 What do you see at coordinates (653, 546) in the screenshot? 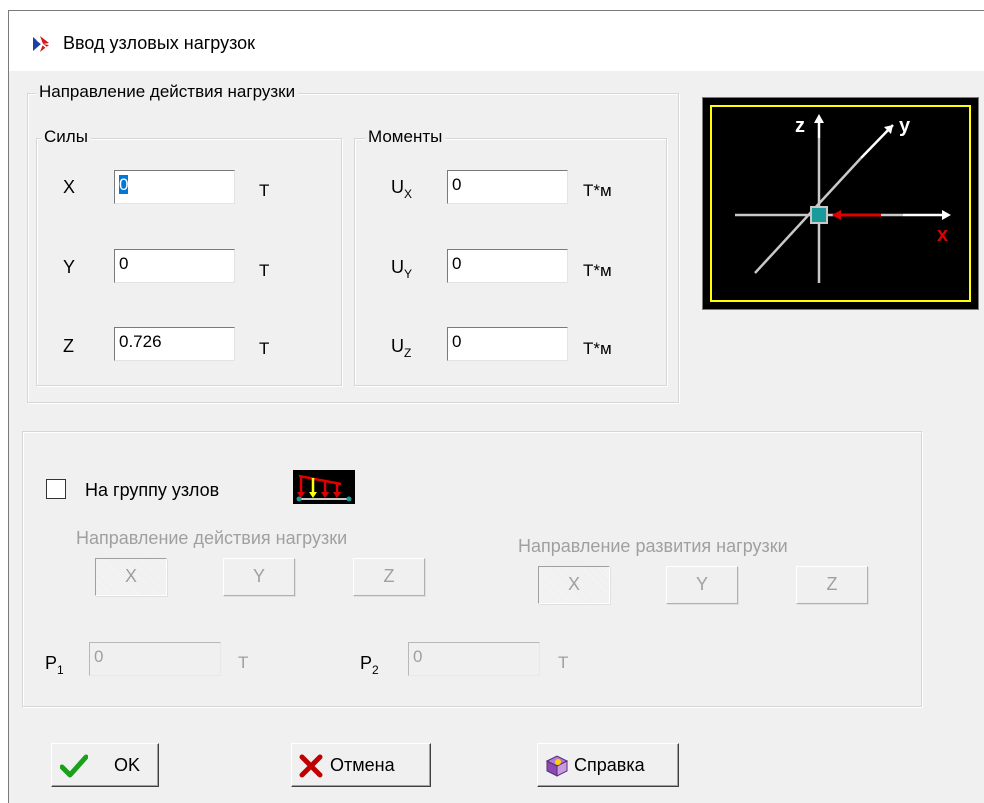
I see `spread-direction-title: Направление развития нагрузки` at bounding box center [653, 546].